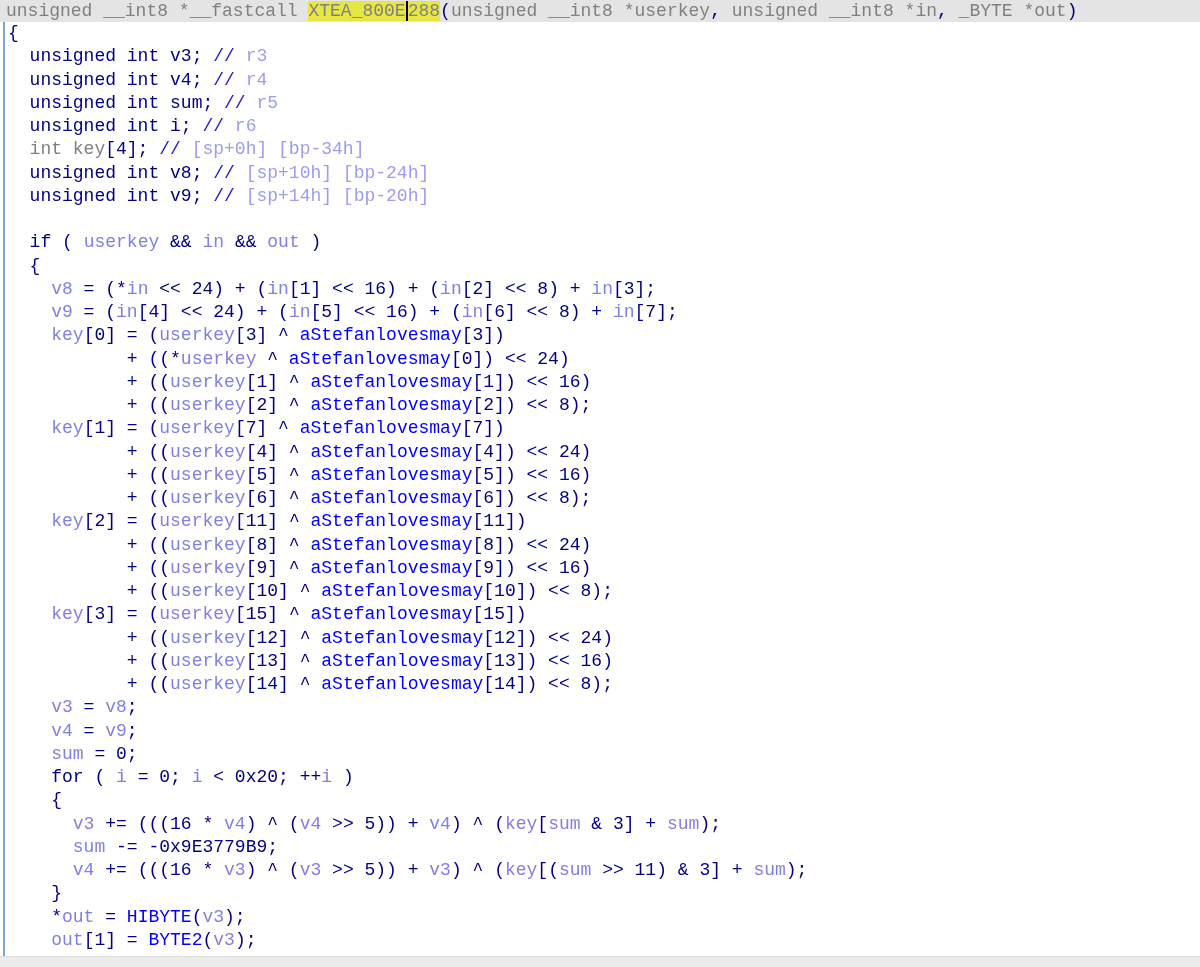  What do you see at coordinates (358, 405) in the screenshot?
I see `code-line: + ((userkey[2] ^ aStefanlovesmay[2]) << 8);` at bounding box center [358, 405].